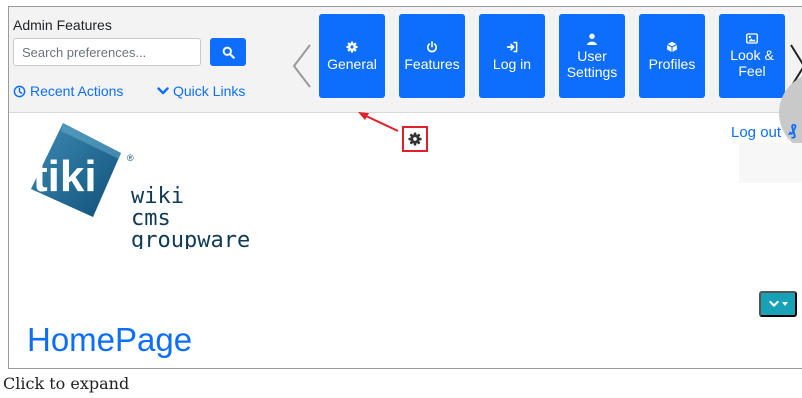 Image resolution: width=802 pixels, height=398 pixels. I want to click on search-button, so click(228, 52).